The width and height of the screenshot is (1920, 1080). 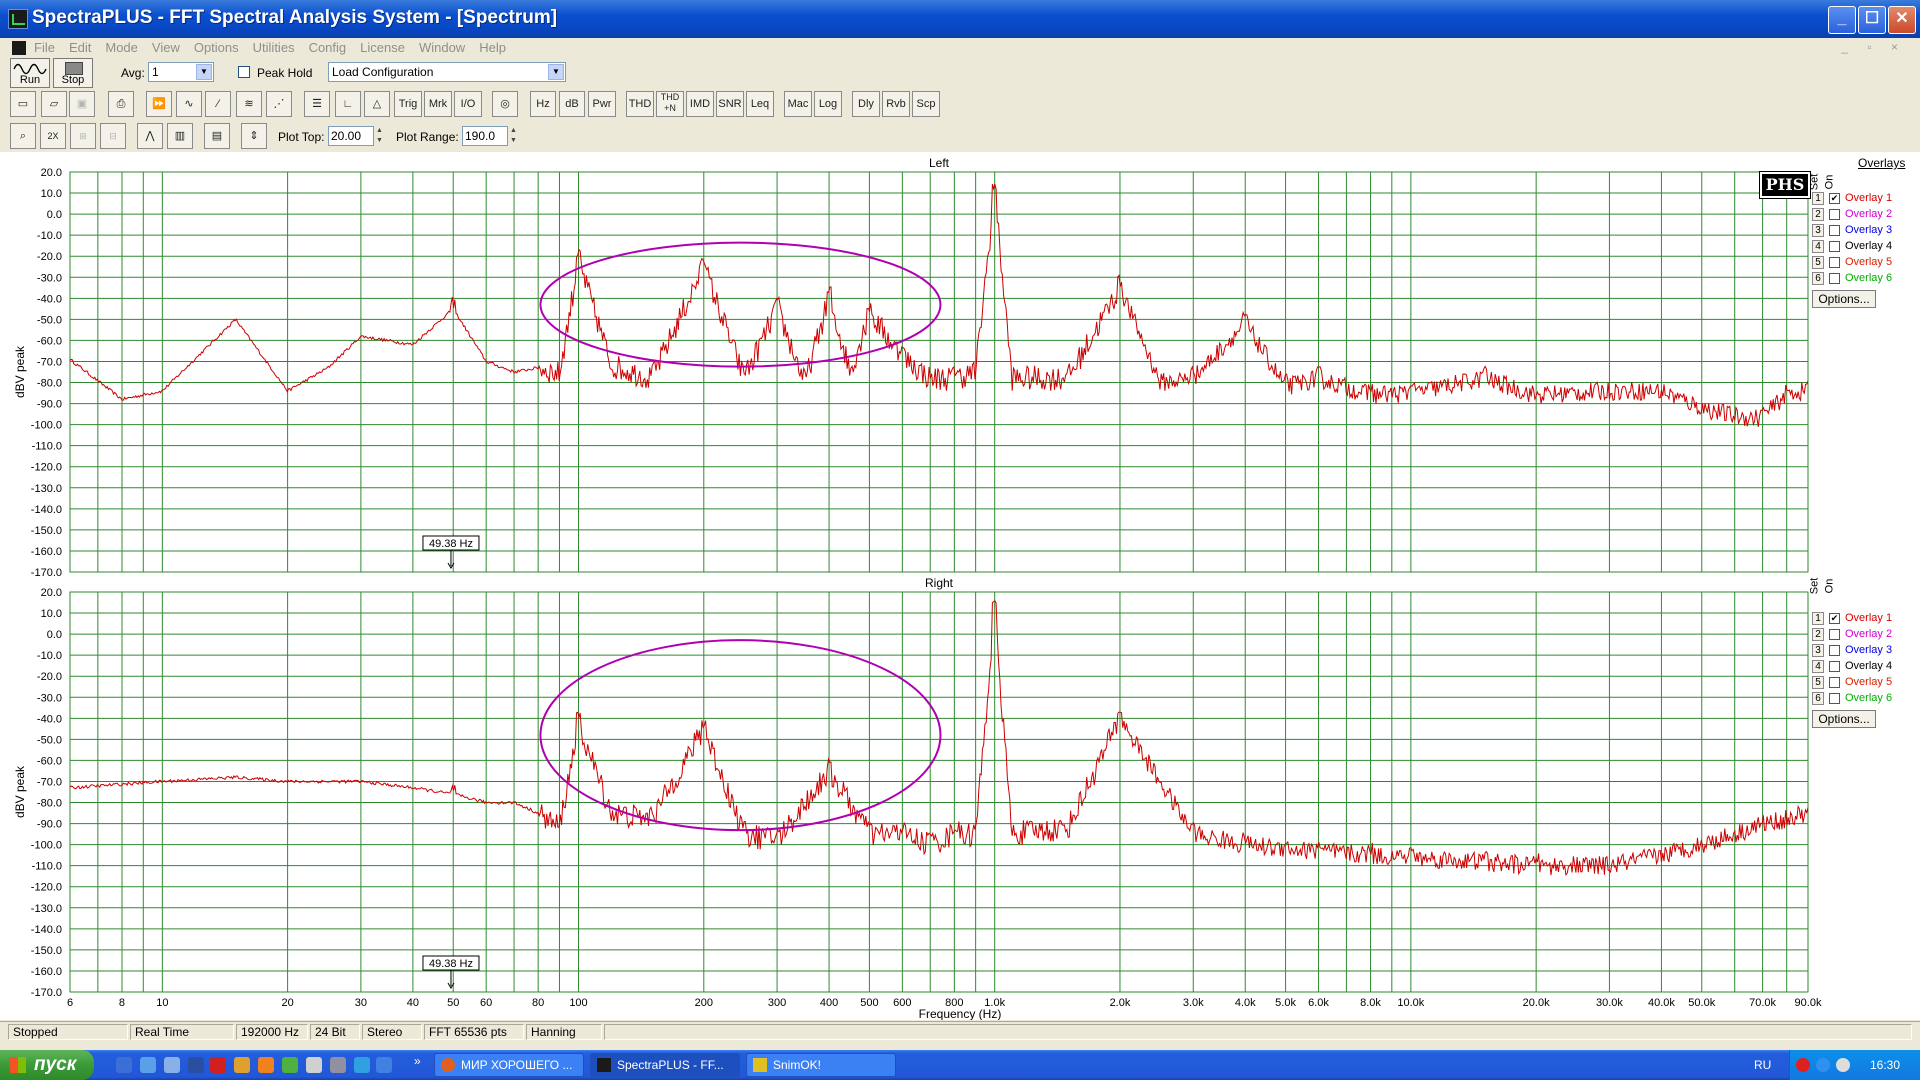 I want to click on thd-button: THD, so click(x=640, y=104).